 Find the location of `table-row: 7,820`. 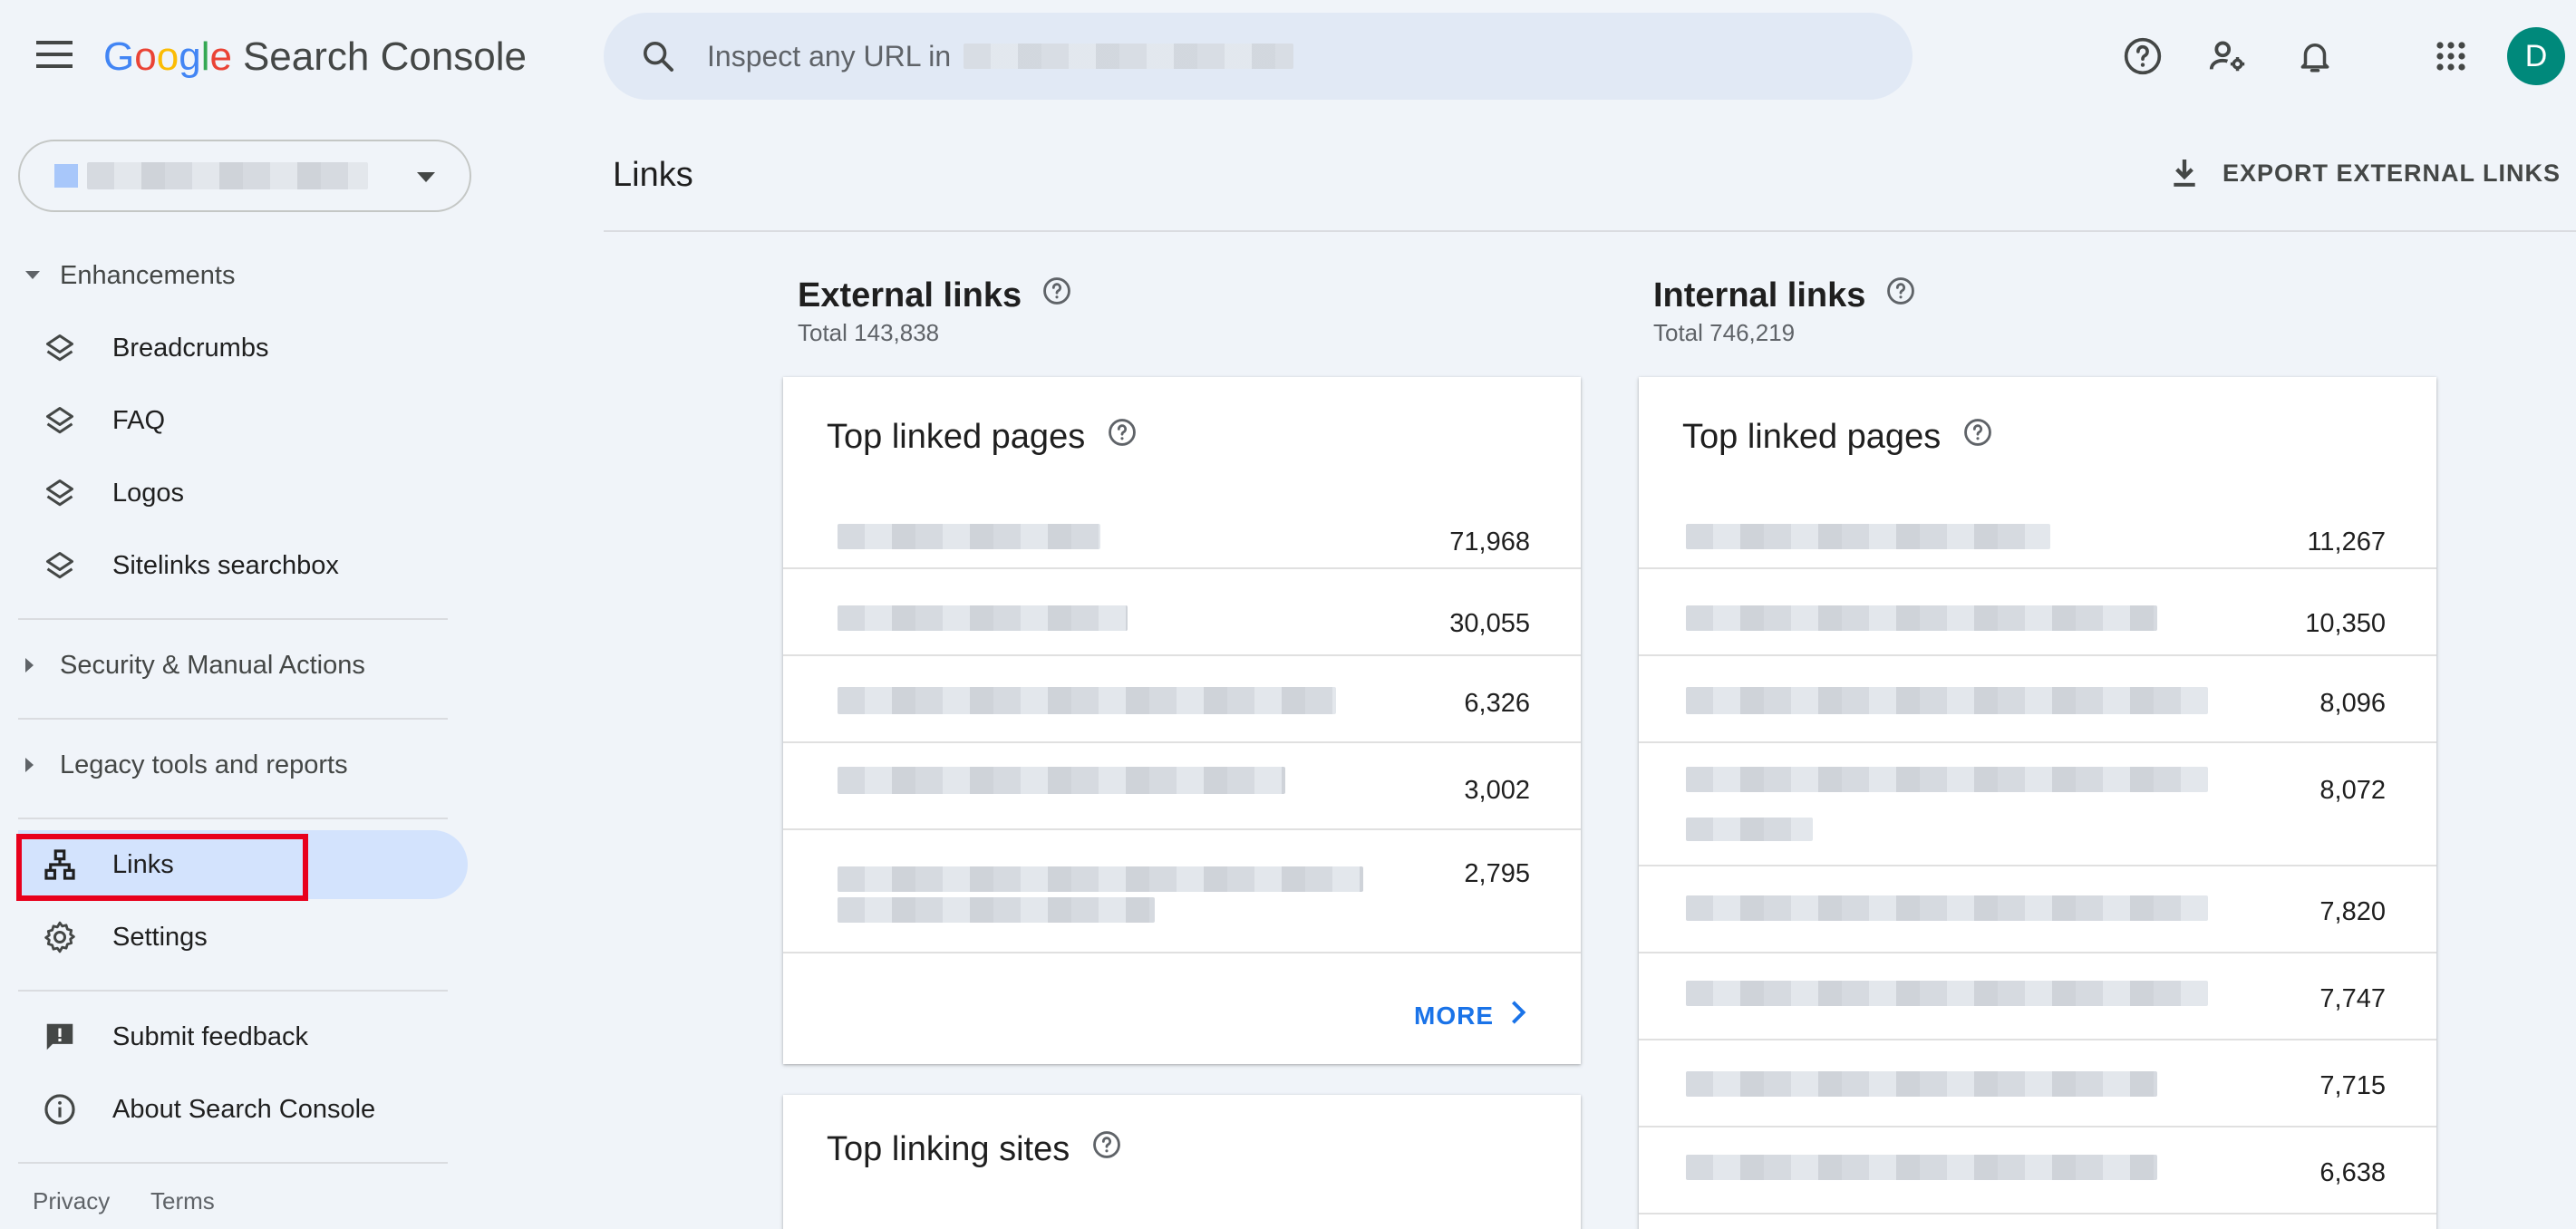

table-row: 7,820 is located at coordinates (2037, 909).